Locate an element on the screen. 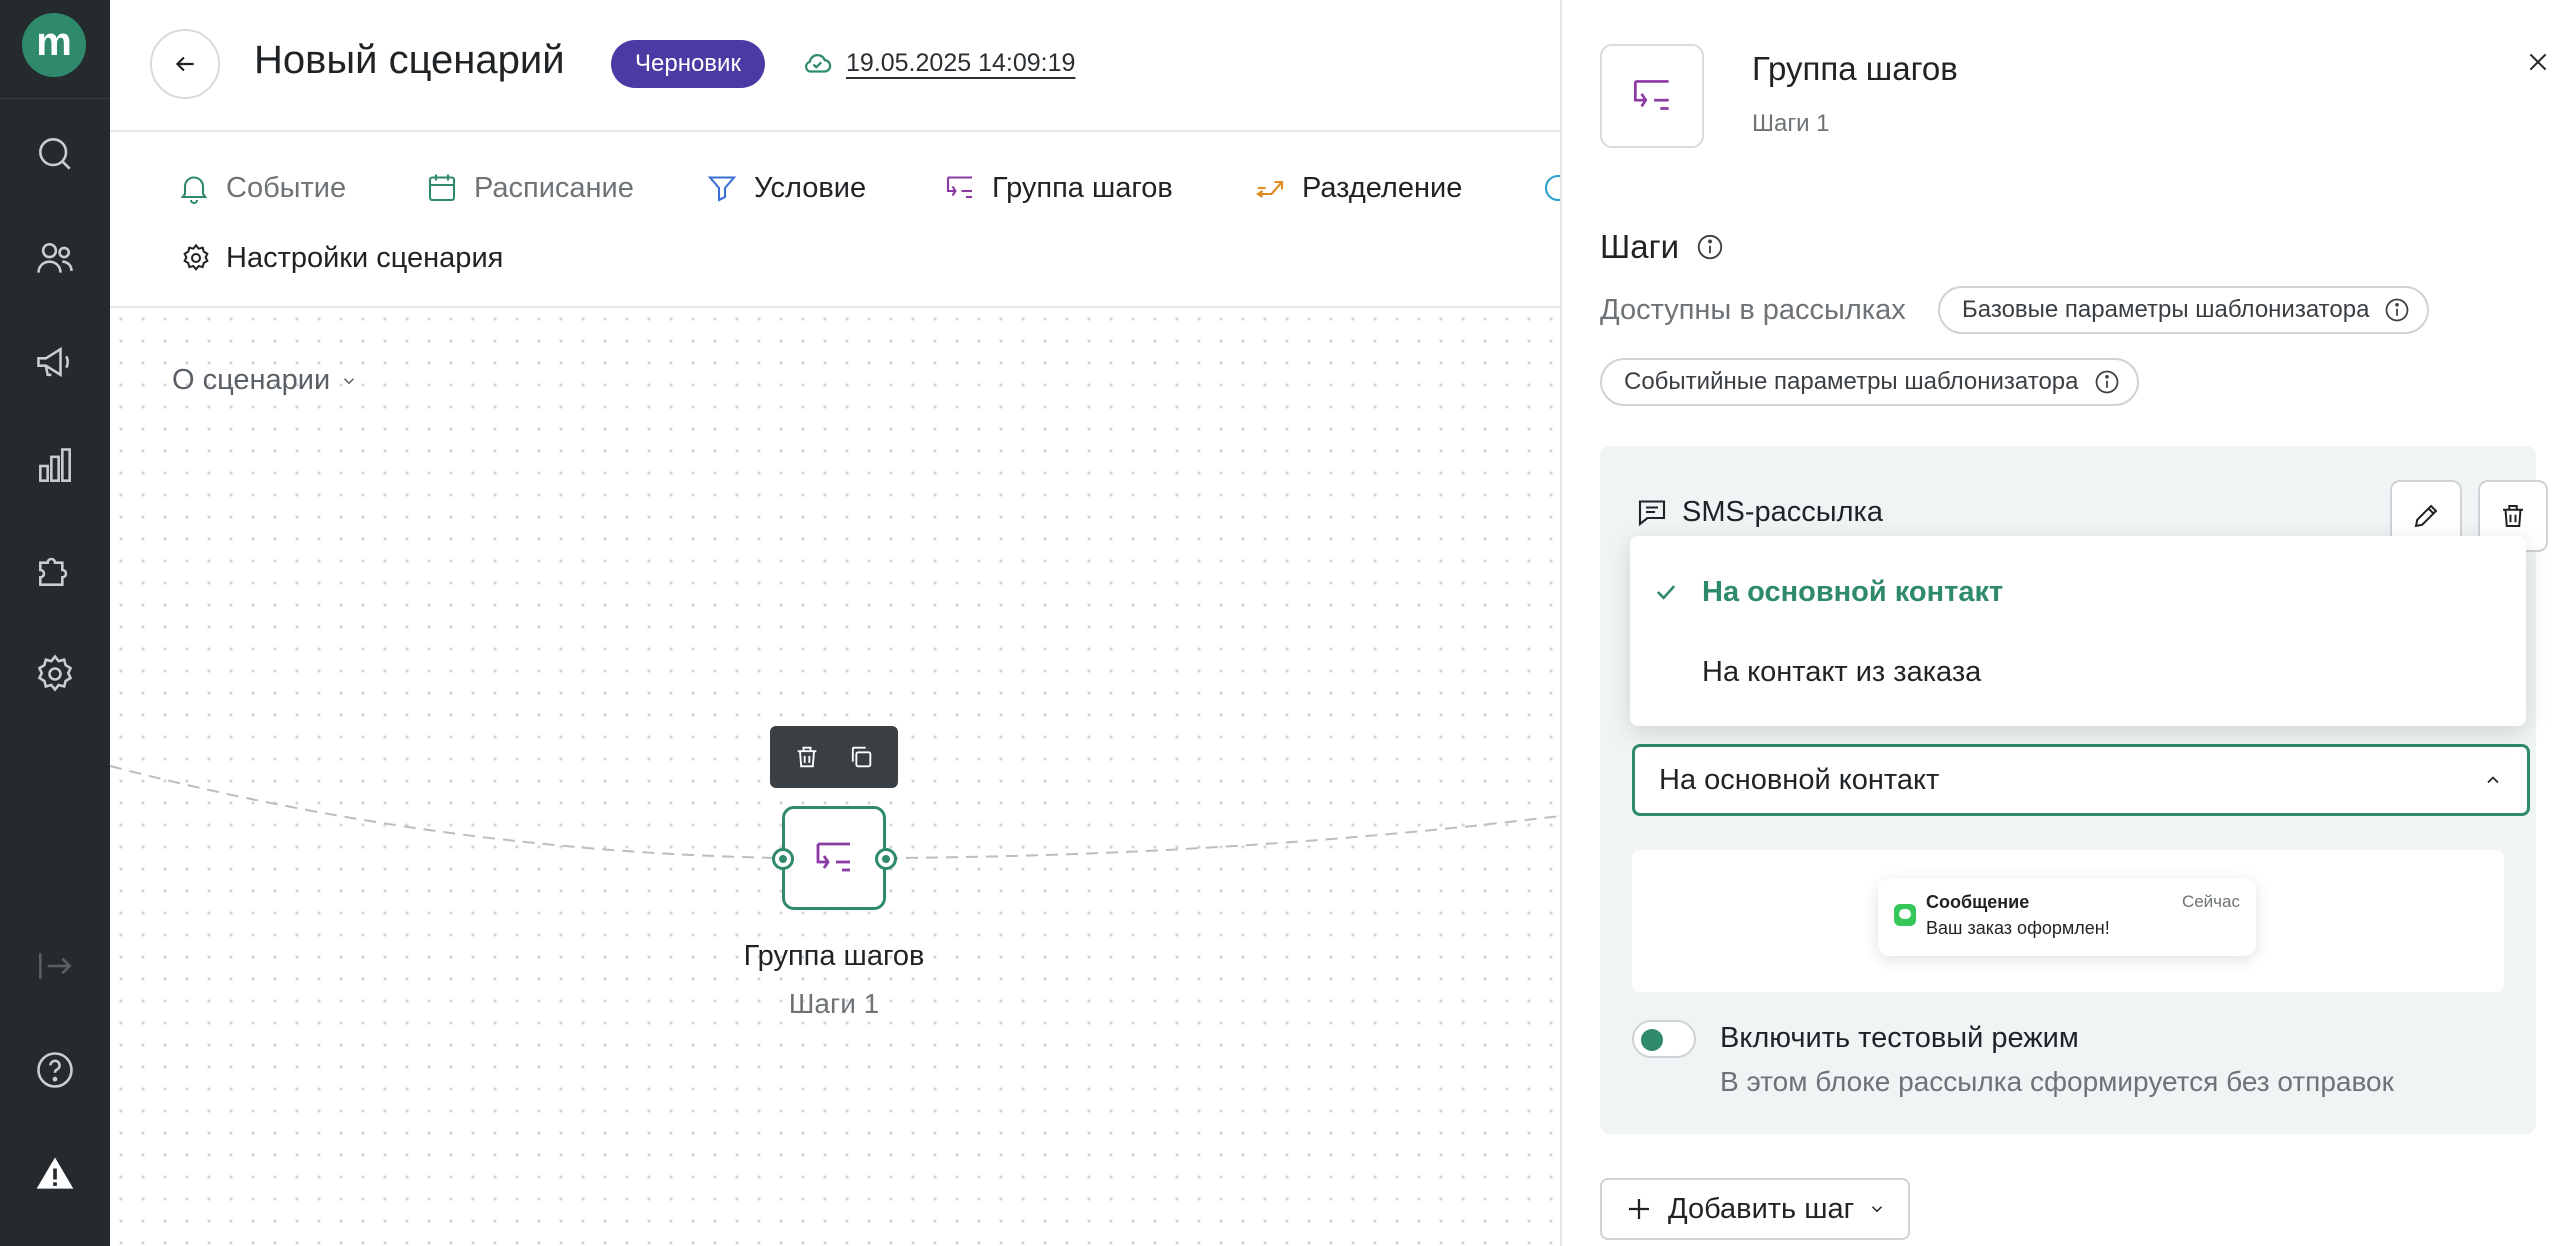  sms-step-label: SMS-рассылка is located at coordinates (1782, 511).